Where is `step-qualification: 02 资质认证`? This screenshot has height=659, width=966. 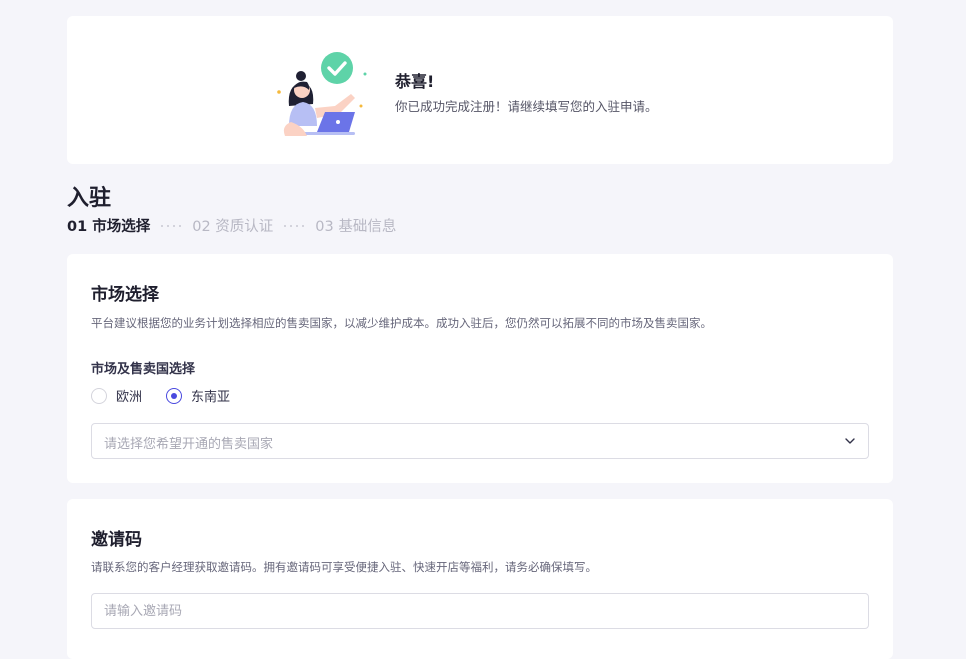 step-qualification: 02 资质认证 is located at coordinates (233, 227).